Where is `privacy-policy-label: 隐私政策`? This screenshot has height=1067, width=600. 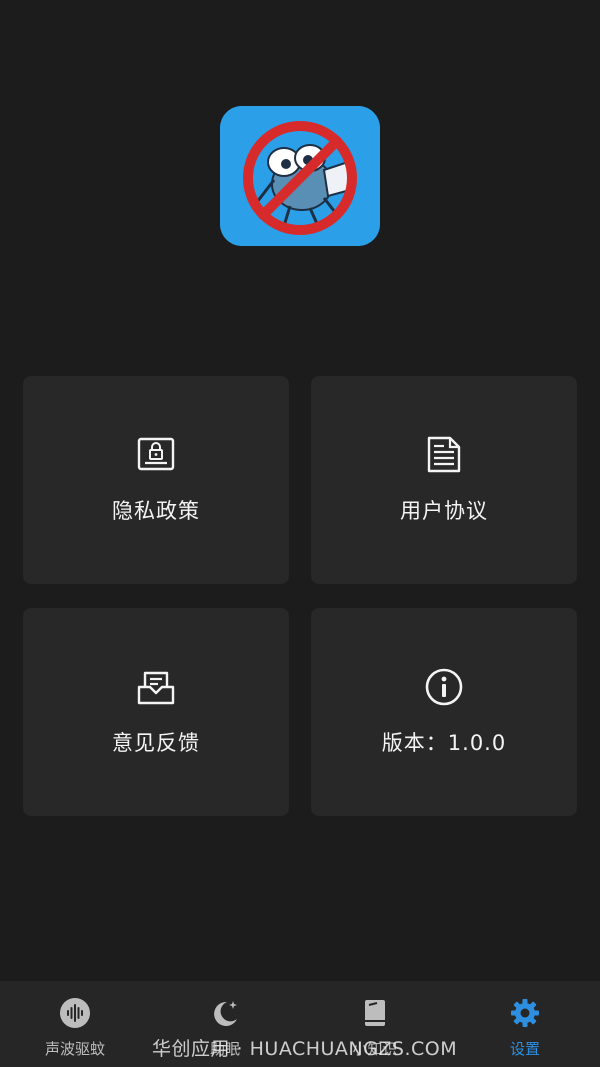
privacy-policy-label: 隐私政策 is located at coordinates (156, 511).